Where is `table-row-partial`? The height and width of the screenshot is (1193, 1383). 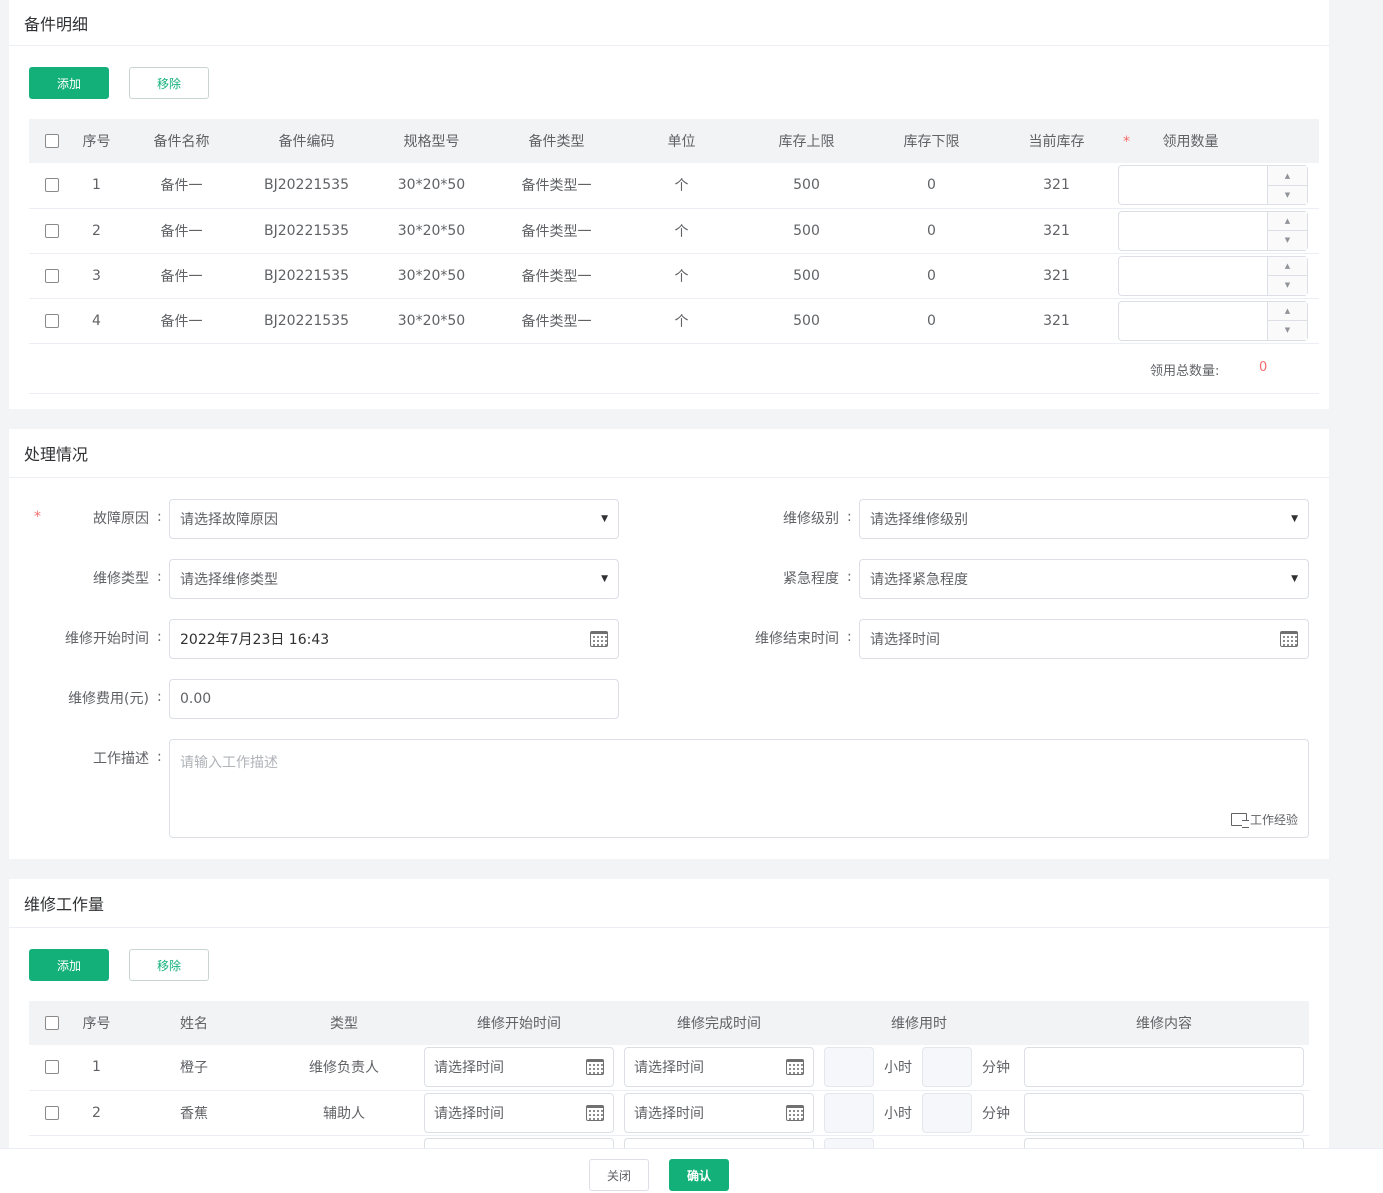
table-row-partial is located at coordinates (669, 1141).